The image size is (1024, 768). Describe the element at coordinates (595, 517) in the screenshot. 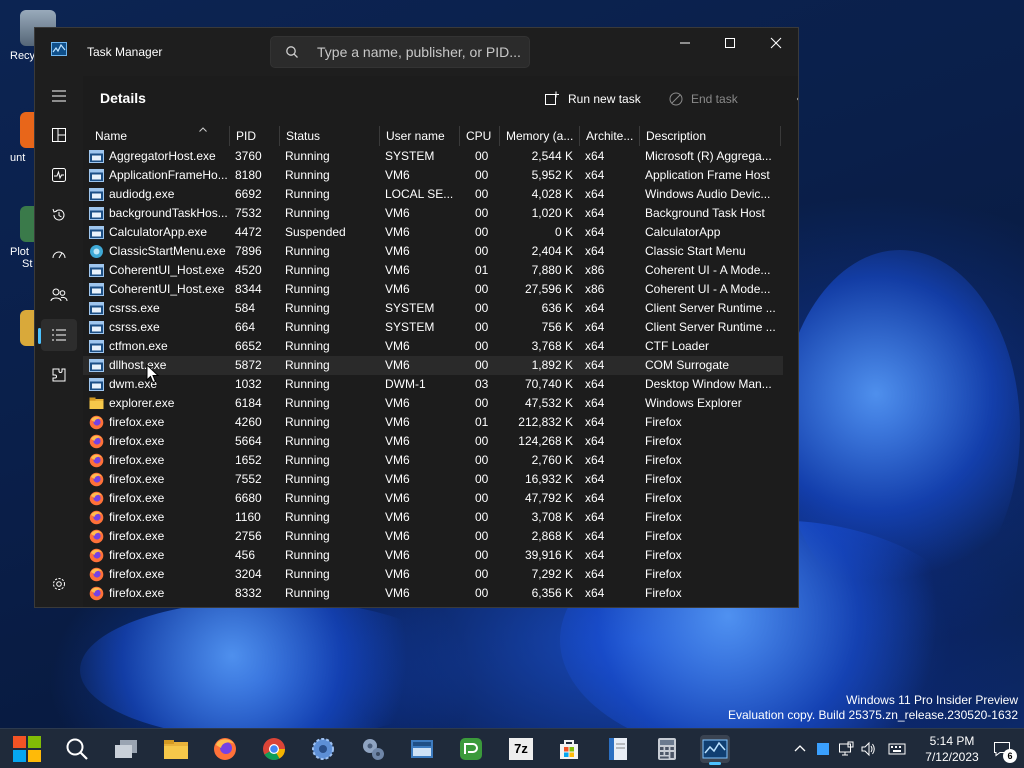

I see `cell-architecture: x64` at that location.